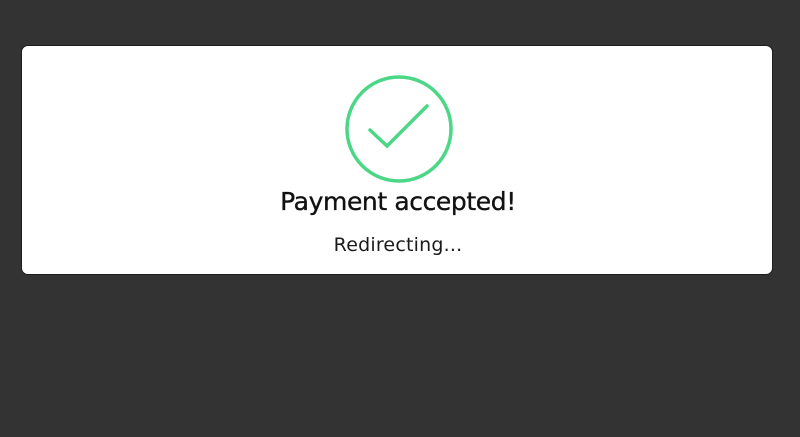  Describe the element at coordinates (398, 201) in the screenshot. I see `status-title: Payment accepted!` at that location.